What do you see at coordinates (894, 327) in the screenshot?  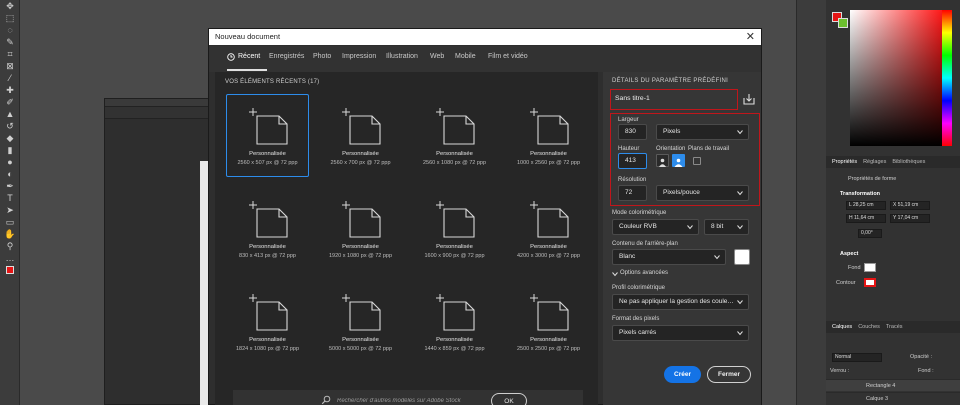 I see `tab-paths: Tracés` at bounding box center [894, 327].